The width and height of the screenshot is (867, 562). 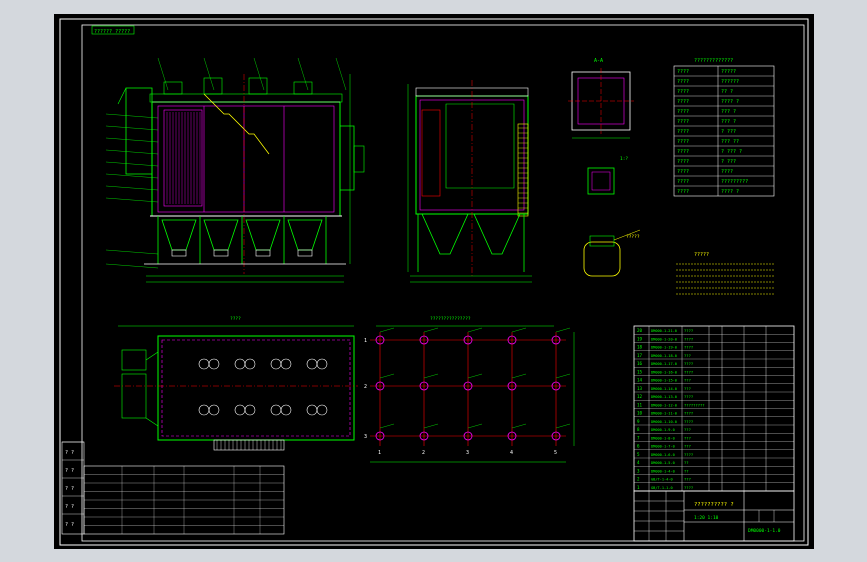 I want to click on bom-code: DM000-1-19-0, so click(x=664, y=348).